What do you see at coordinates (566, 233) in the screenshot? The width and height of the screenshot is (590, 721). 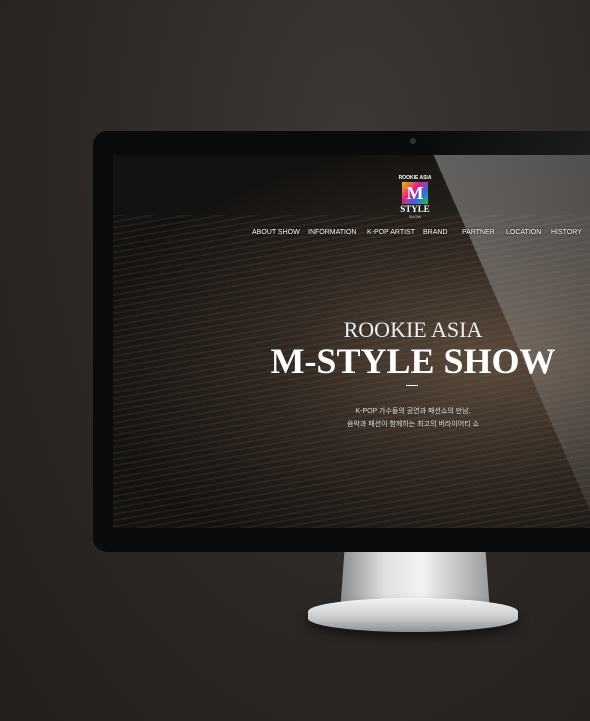 I see `nav-history: HISTORY` at bounding box center [566, 233].